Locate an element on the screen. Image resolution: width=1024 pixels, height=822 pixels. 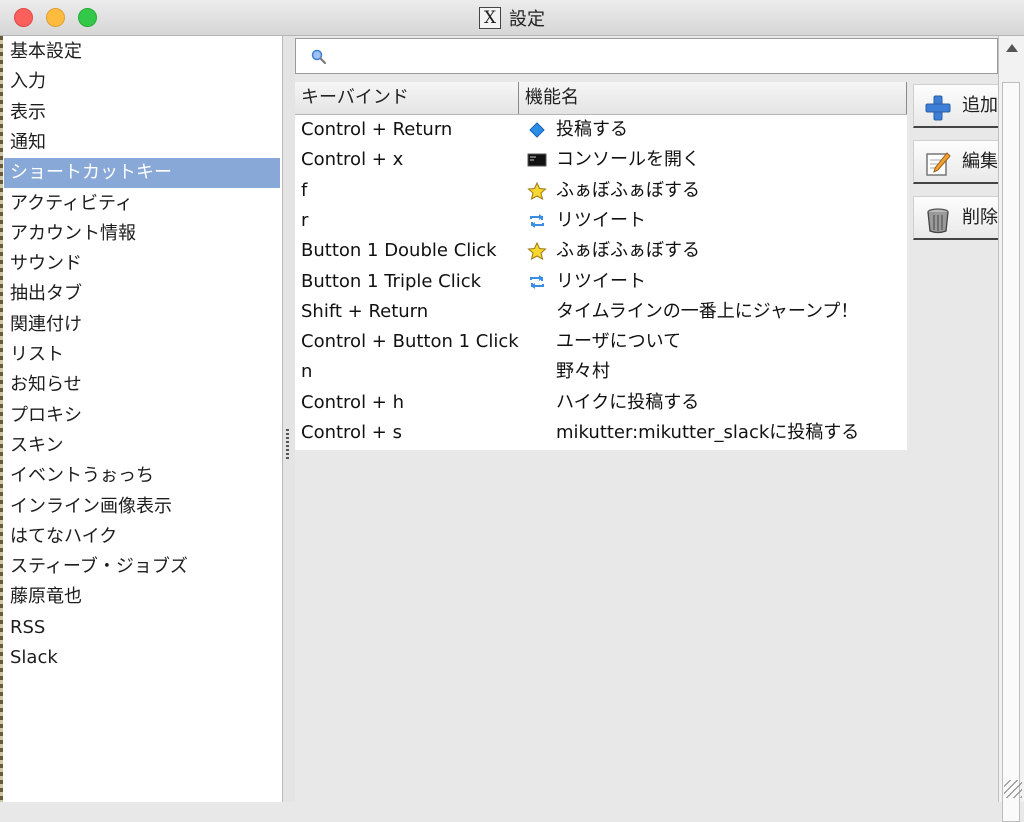
sidebar-item: イベントうぉっち is located at coordinates (142, 476).